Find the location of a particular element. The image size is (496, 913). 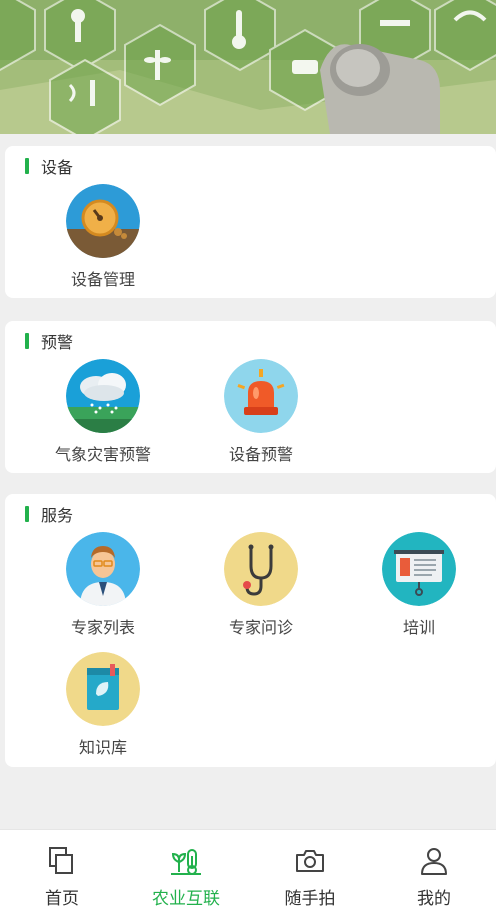

training-button: 培训 is located at coordinates (419, 585).